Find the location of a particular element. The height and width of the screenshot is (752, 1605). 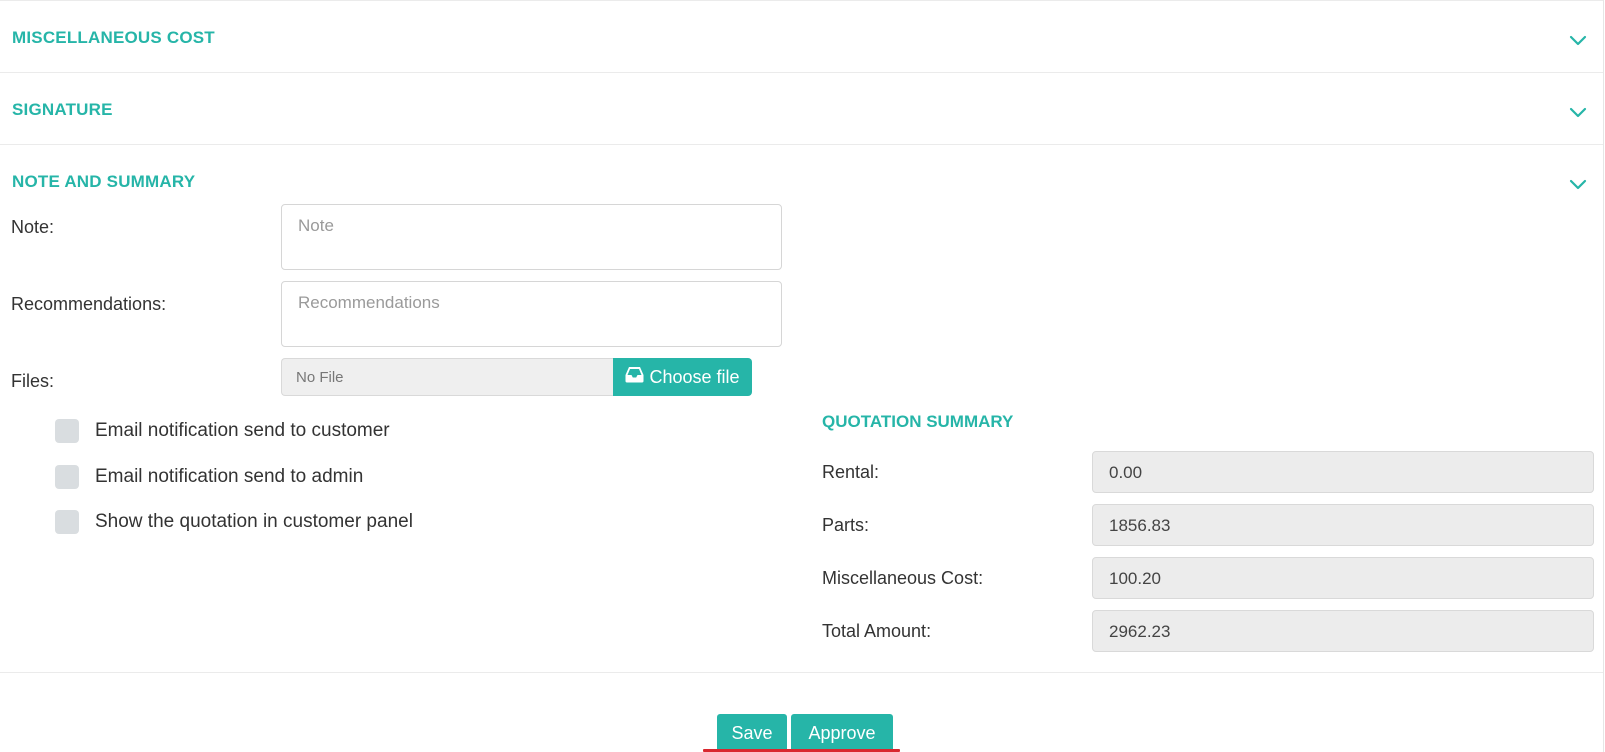

file-input: No File is located at coordinates (447, 377).